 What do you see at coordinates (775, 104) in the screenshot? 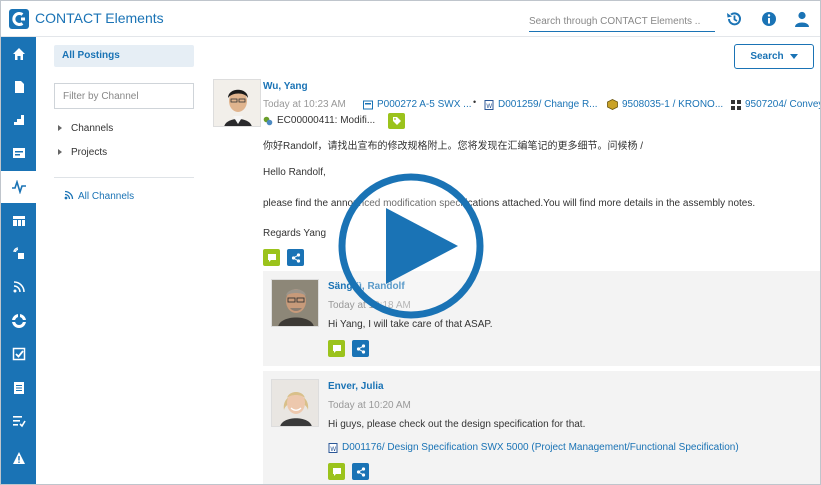
I see `reference-link: 9507204/ Convey` at bounding box center [775, 104].